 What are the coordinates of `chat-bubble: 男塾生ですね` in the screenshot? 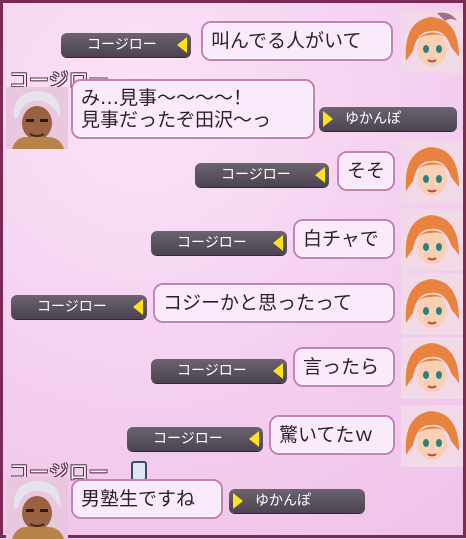 It's located at (147, 499).